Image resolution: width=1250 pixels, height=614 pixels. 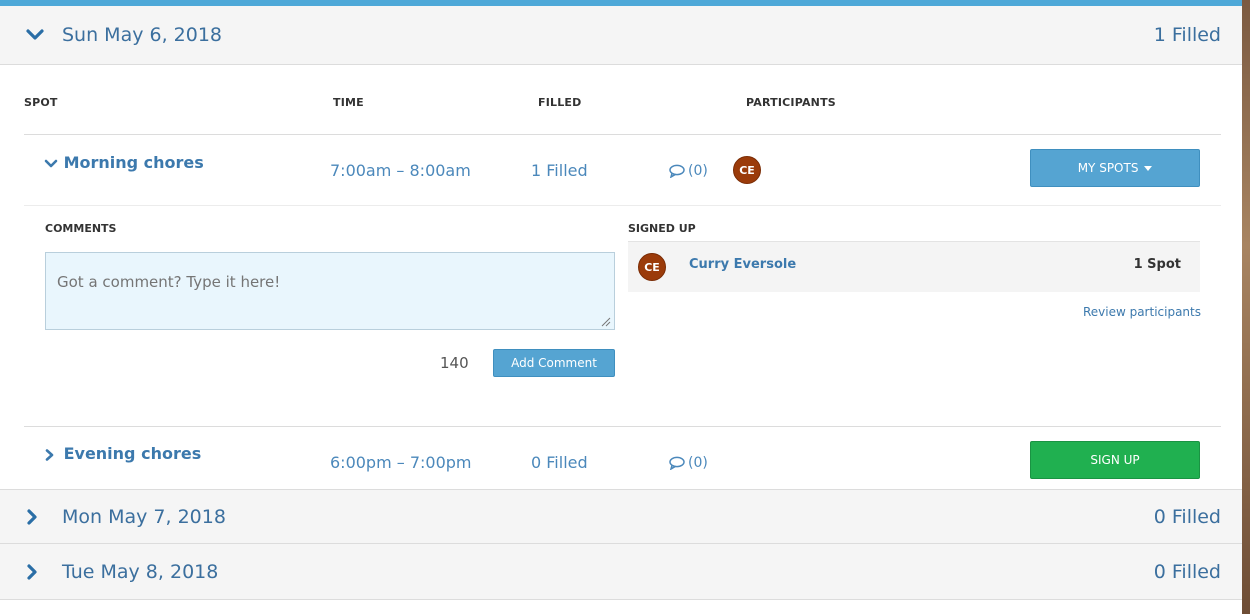 I want to click on date-label: Sun May 6, 2018, so click(x=142, y=35).